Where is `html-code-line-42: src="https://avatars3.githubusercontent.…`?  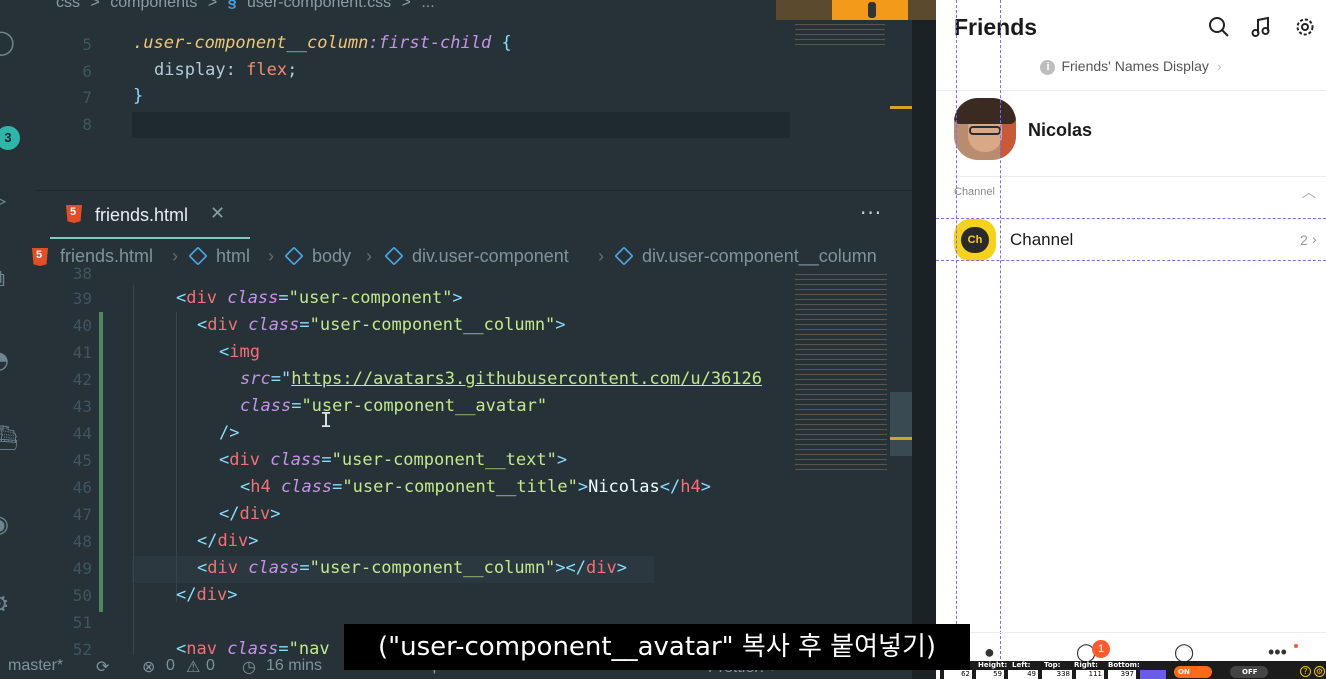 html-code-line-42: src="https://avatars3.githubusercontent.… is located at coordinates (515, 379).